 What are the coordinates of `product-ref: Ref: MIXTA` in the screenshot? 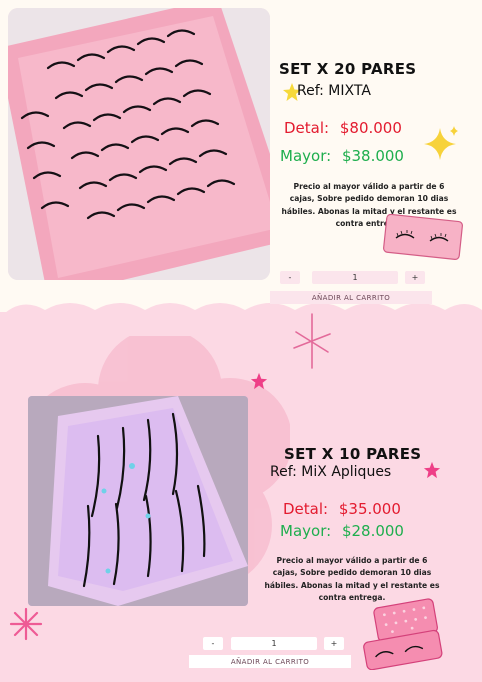 It's located at (334, 91).